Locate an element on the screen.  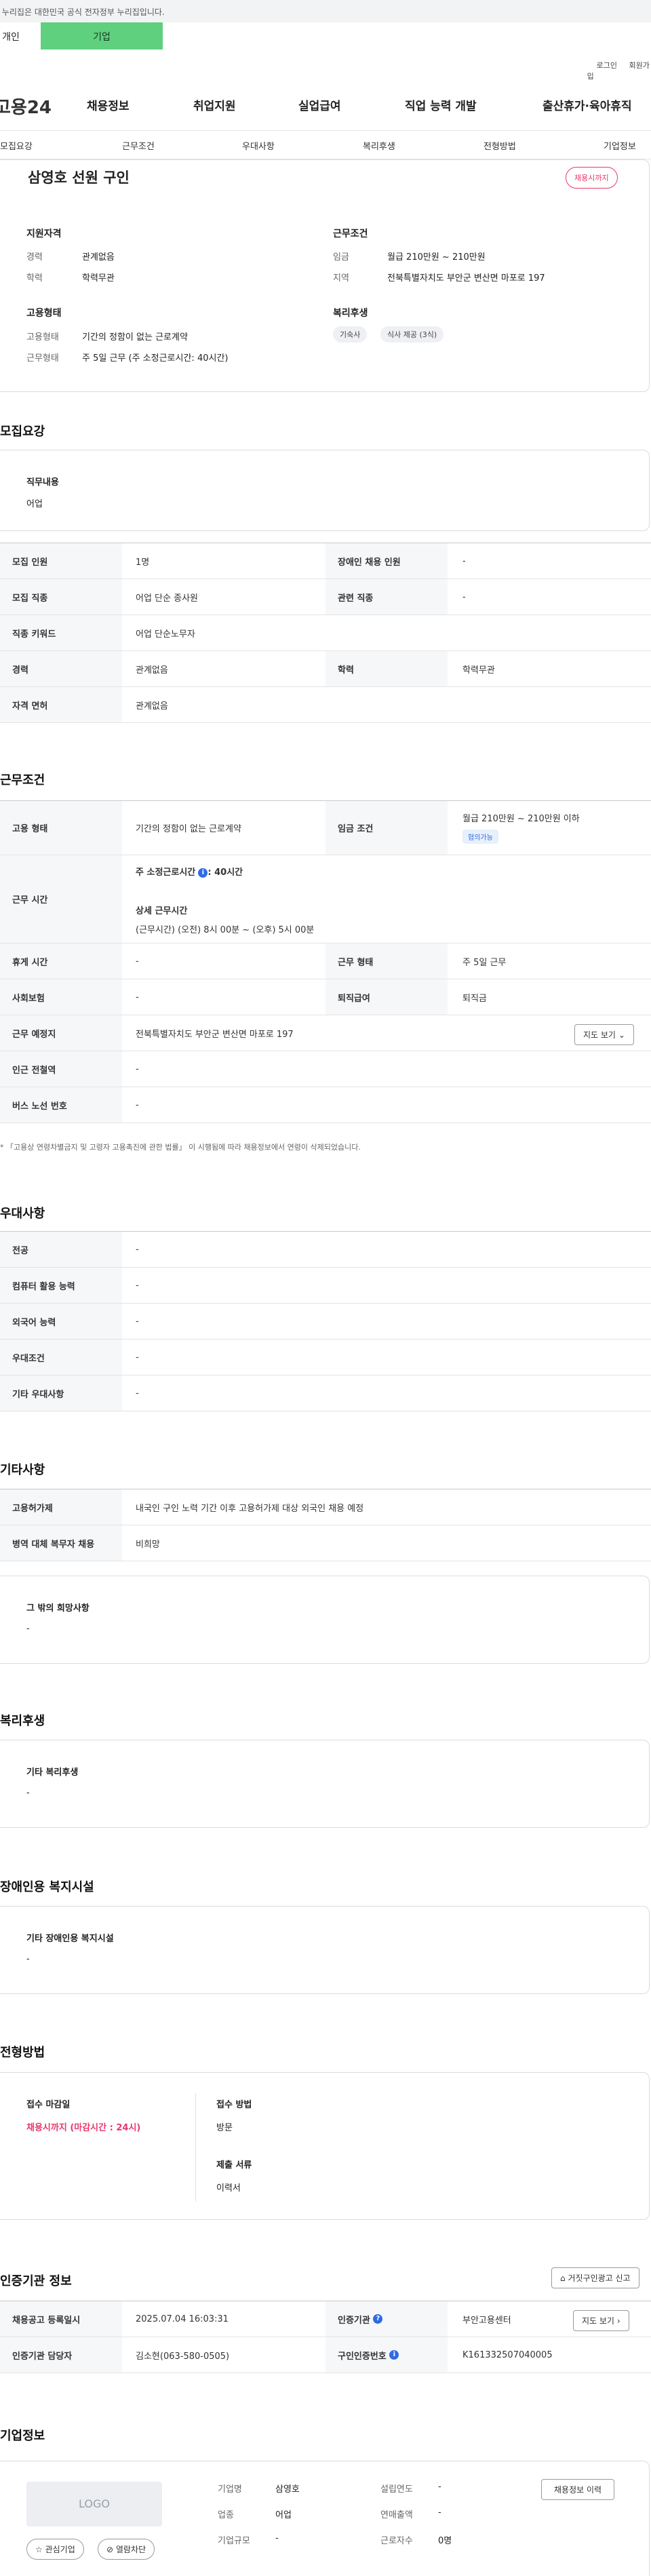
duty-label: 직무내용 is located at coordinates (42, 482).